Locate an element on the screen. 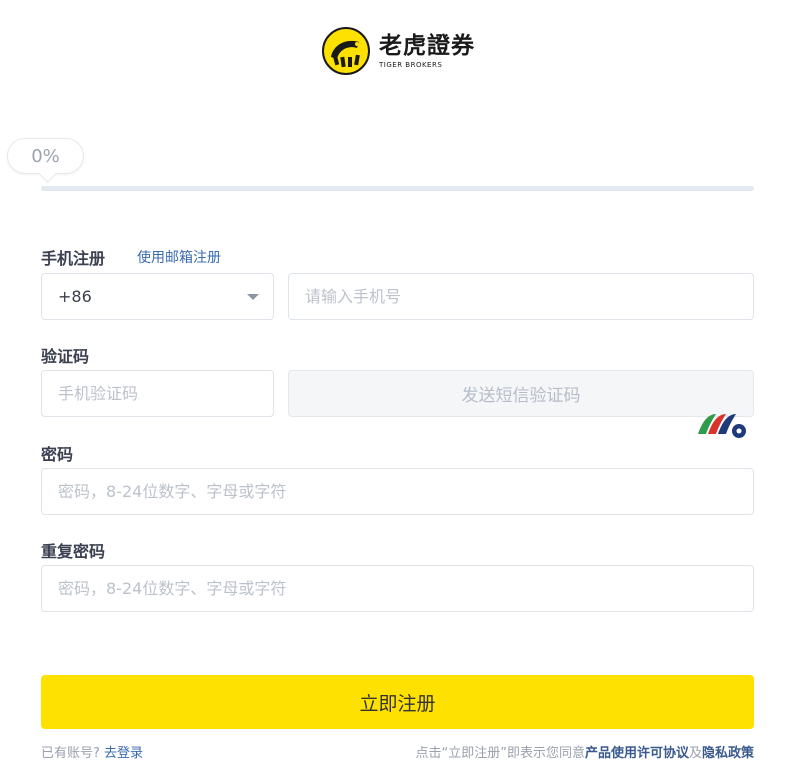 The image size is (786, 768). phone-field is located at coordinates (521, 296).